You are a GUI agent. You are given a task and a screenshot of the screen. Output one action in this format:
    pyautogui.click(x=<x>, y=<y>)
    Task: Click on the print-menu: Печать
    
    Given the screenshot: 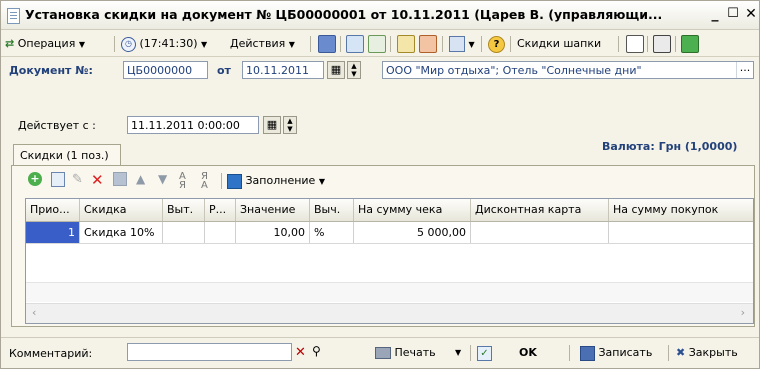 What is the action you would take?
    pyautogui.click(x=405, y=353)
    